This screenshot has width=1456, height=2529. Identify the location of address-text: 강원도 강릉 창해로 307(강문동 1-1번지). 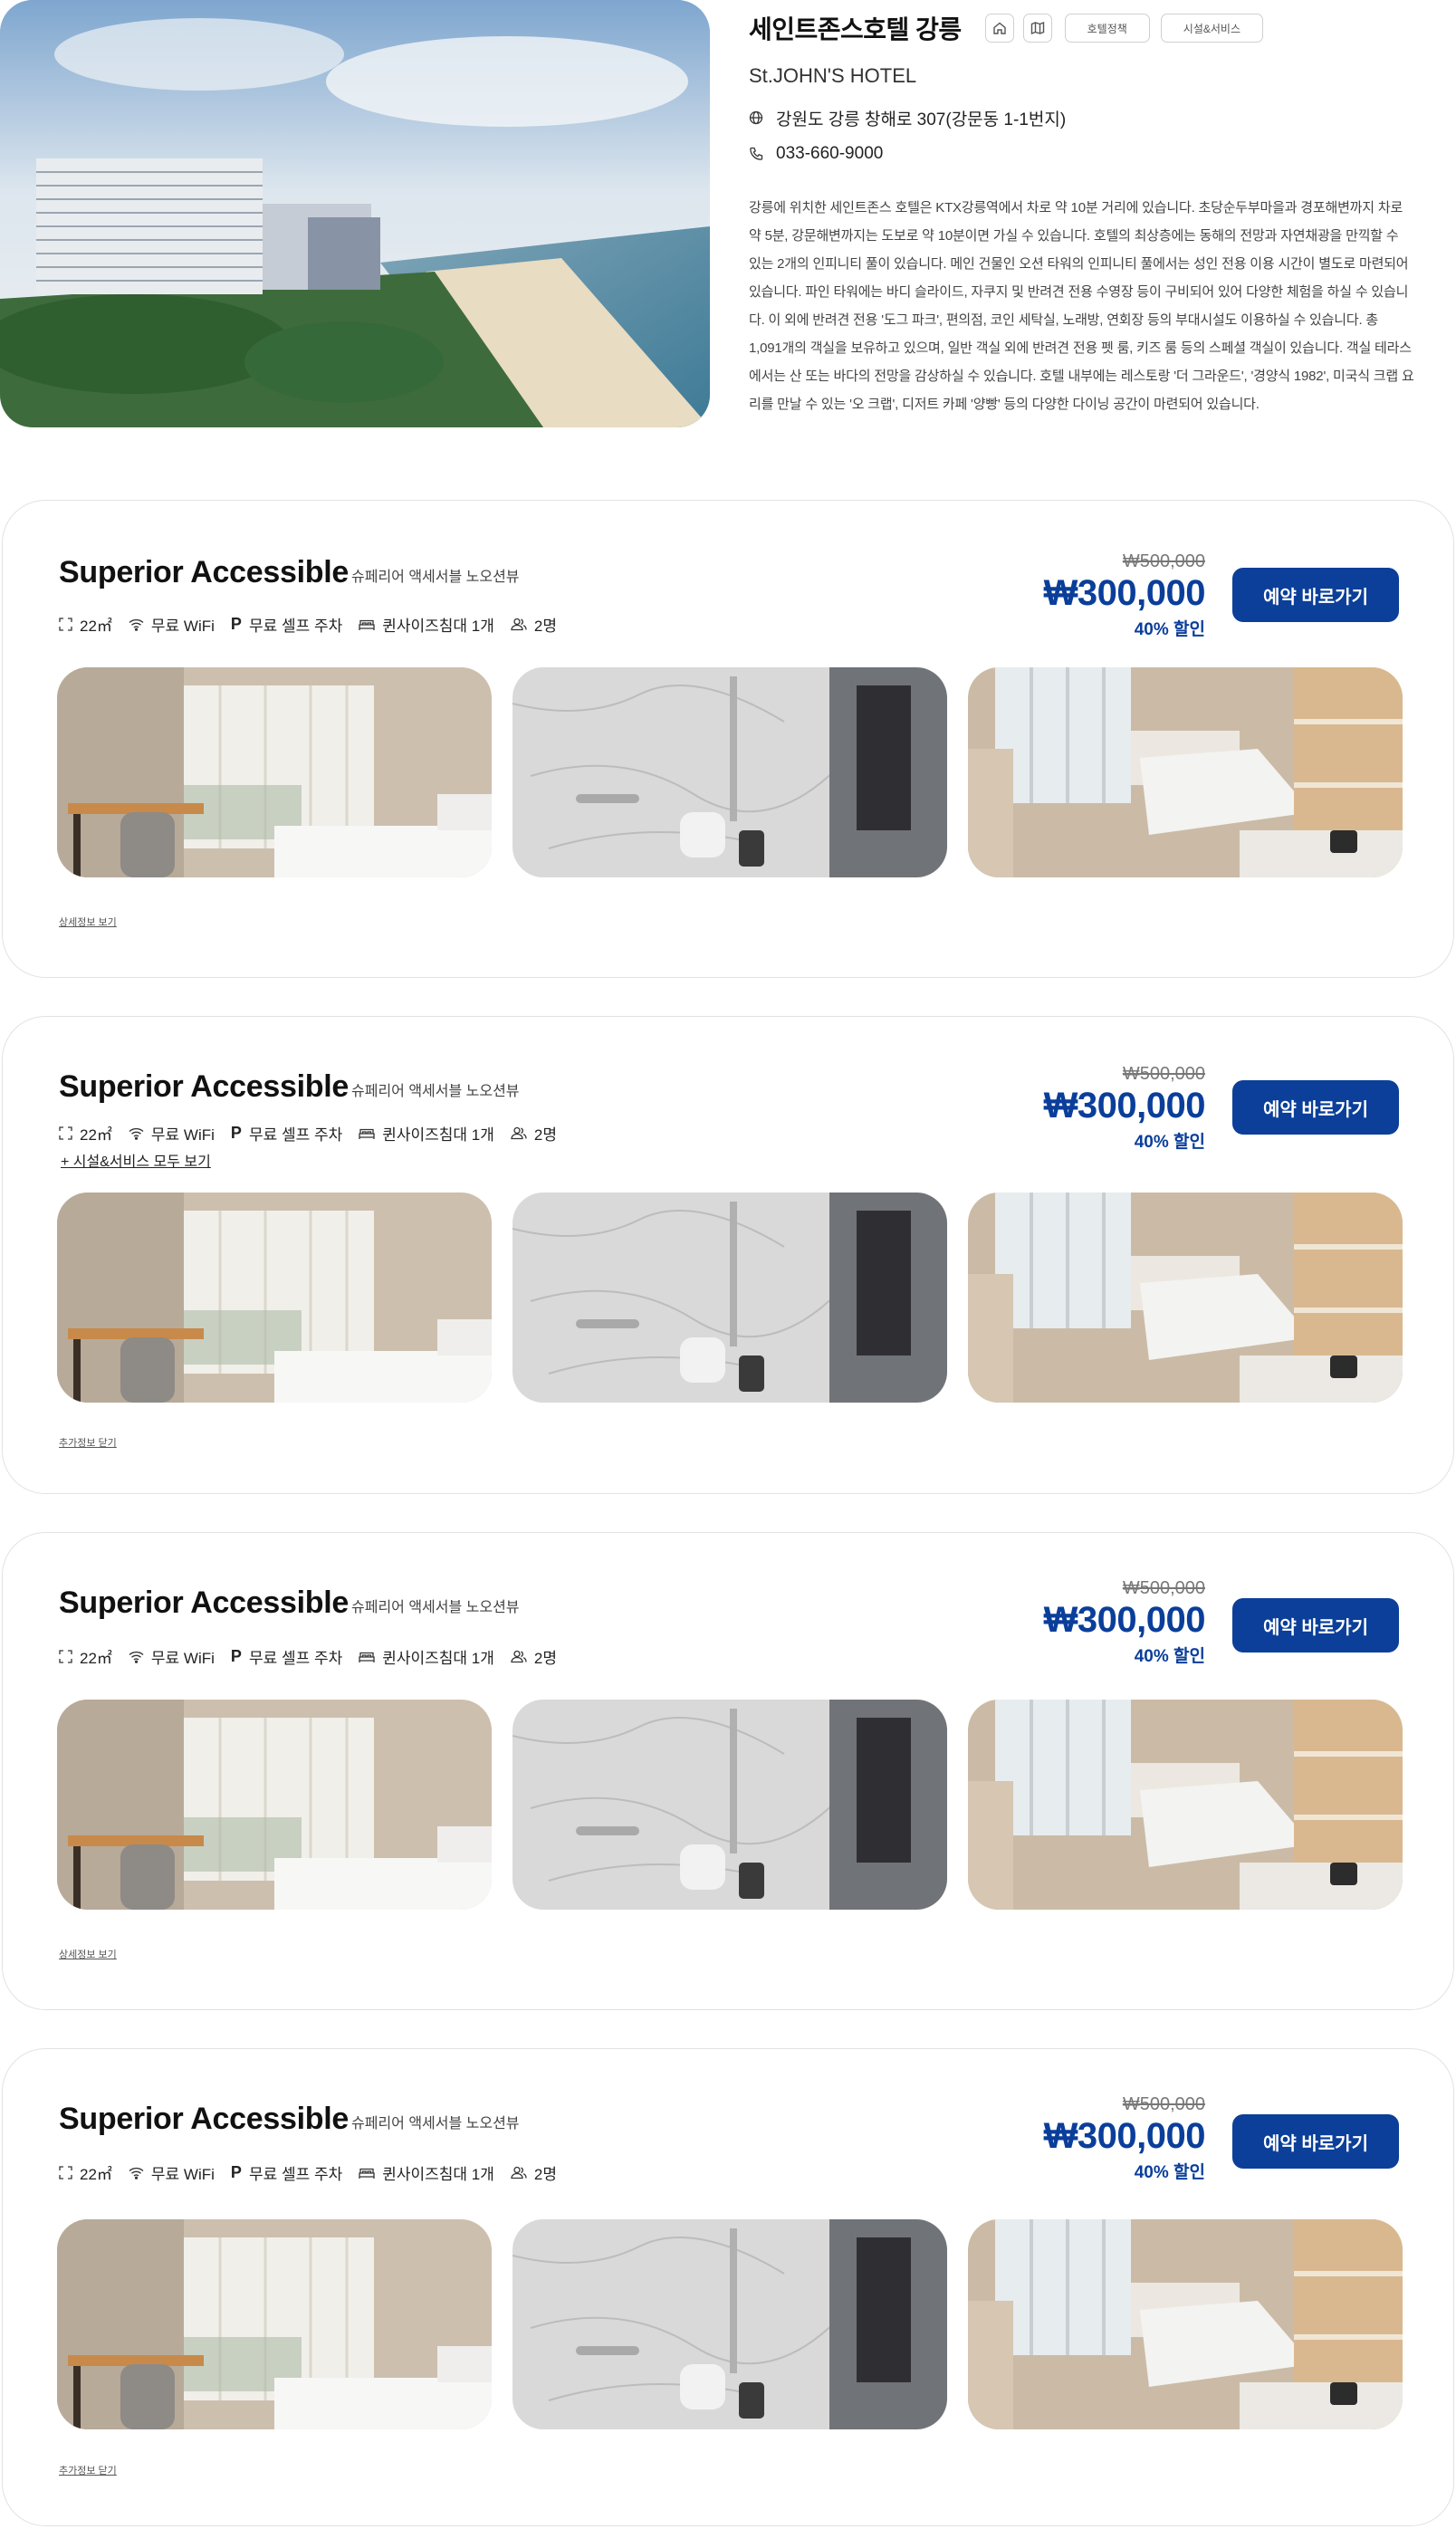
(921, 120).